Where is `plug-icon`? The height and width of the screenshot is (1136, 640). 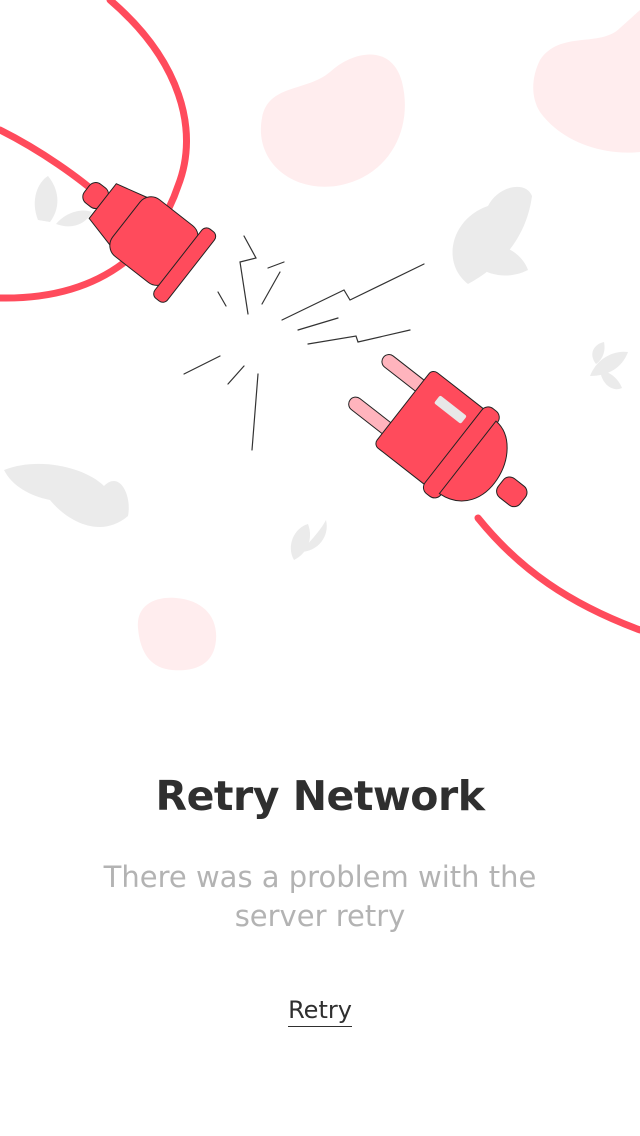
plug-icon is located at coordinates (438, 431).